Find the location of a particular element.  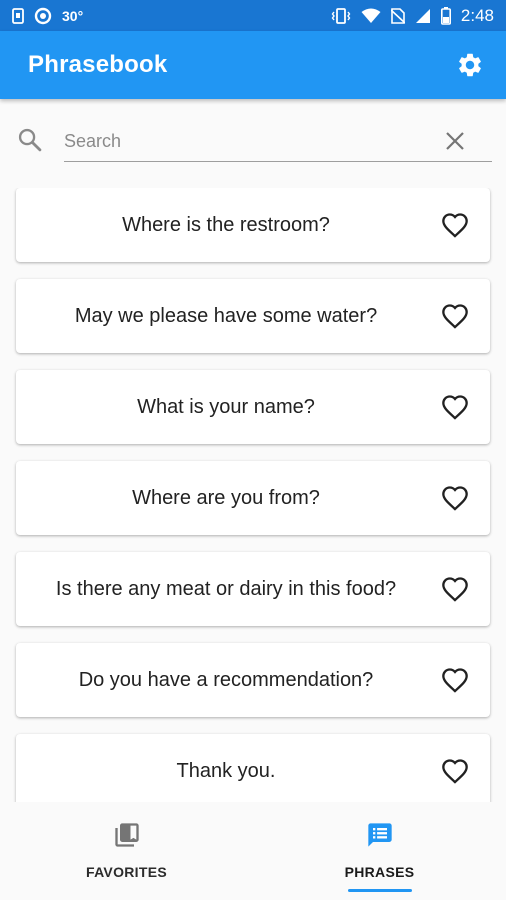

phrase-card: Is there any meat or dairy in this food? is located at coordinates (253, 589).